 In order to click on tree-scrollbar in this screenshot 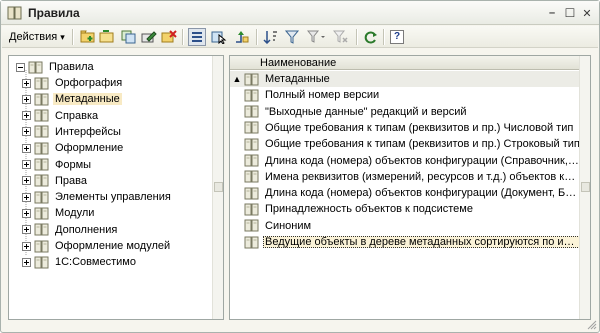, I will do `click(217, 187)`.